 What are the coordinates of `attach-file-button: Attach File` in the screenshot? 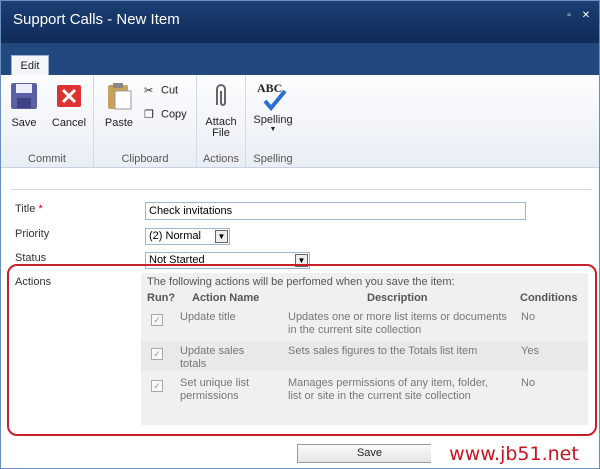 It's located at (221, 110).